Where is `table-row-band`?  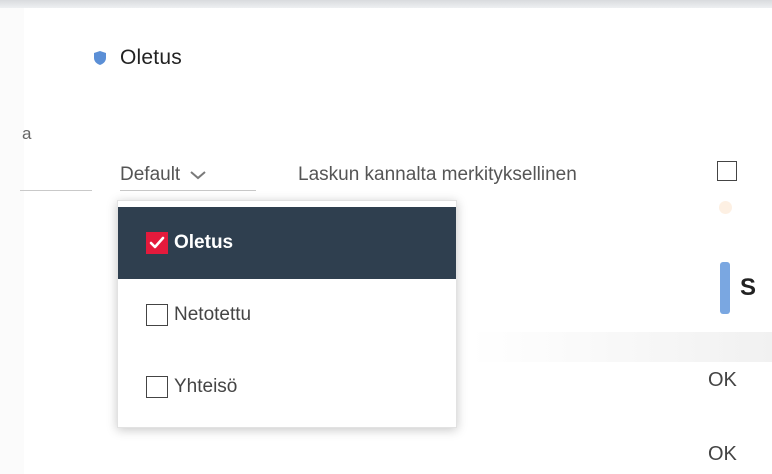 table-row-band is located at coordinates (621, 347).